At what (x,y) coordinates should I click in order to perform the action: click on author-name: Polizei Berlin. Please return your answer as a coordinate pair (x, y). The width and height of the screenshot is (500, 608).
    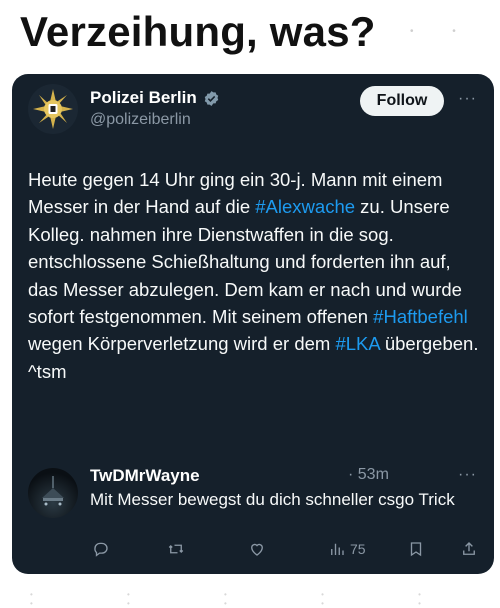
    Looking at the image, I should click on (143, 98).